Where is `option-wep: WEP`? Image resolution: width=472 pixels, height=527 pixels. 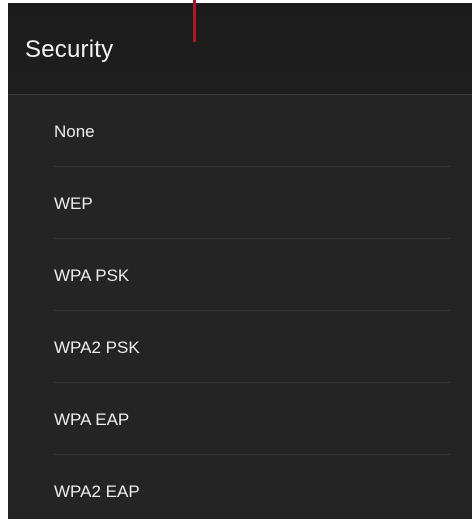 option-wep: WEP is located at coordinates (240, 203).